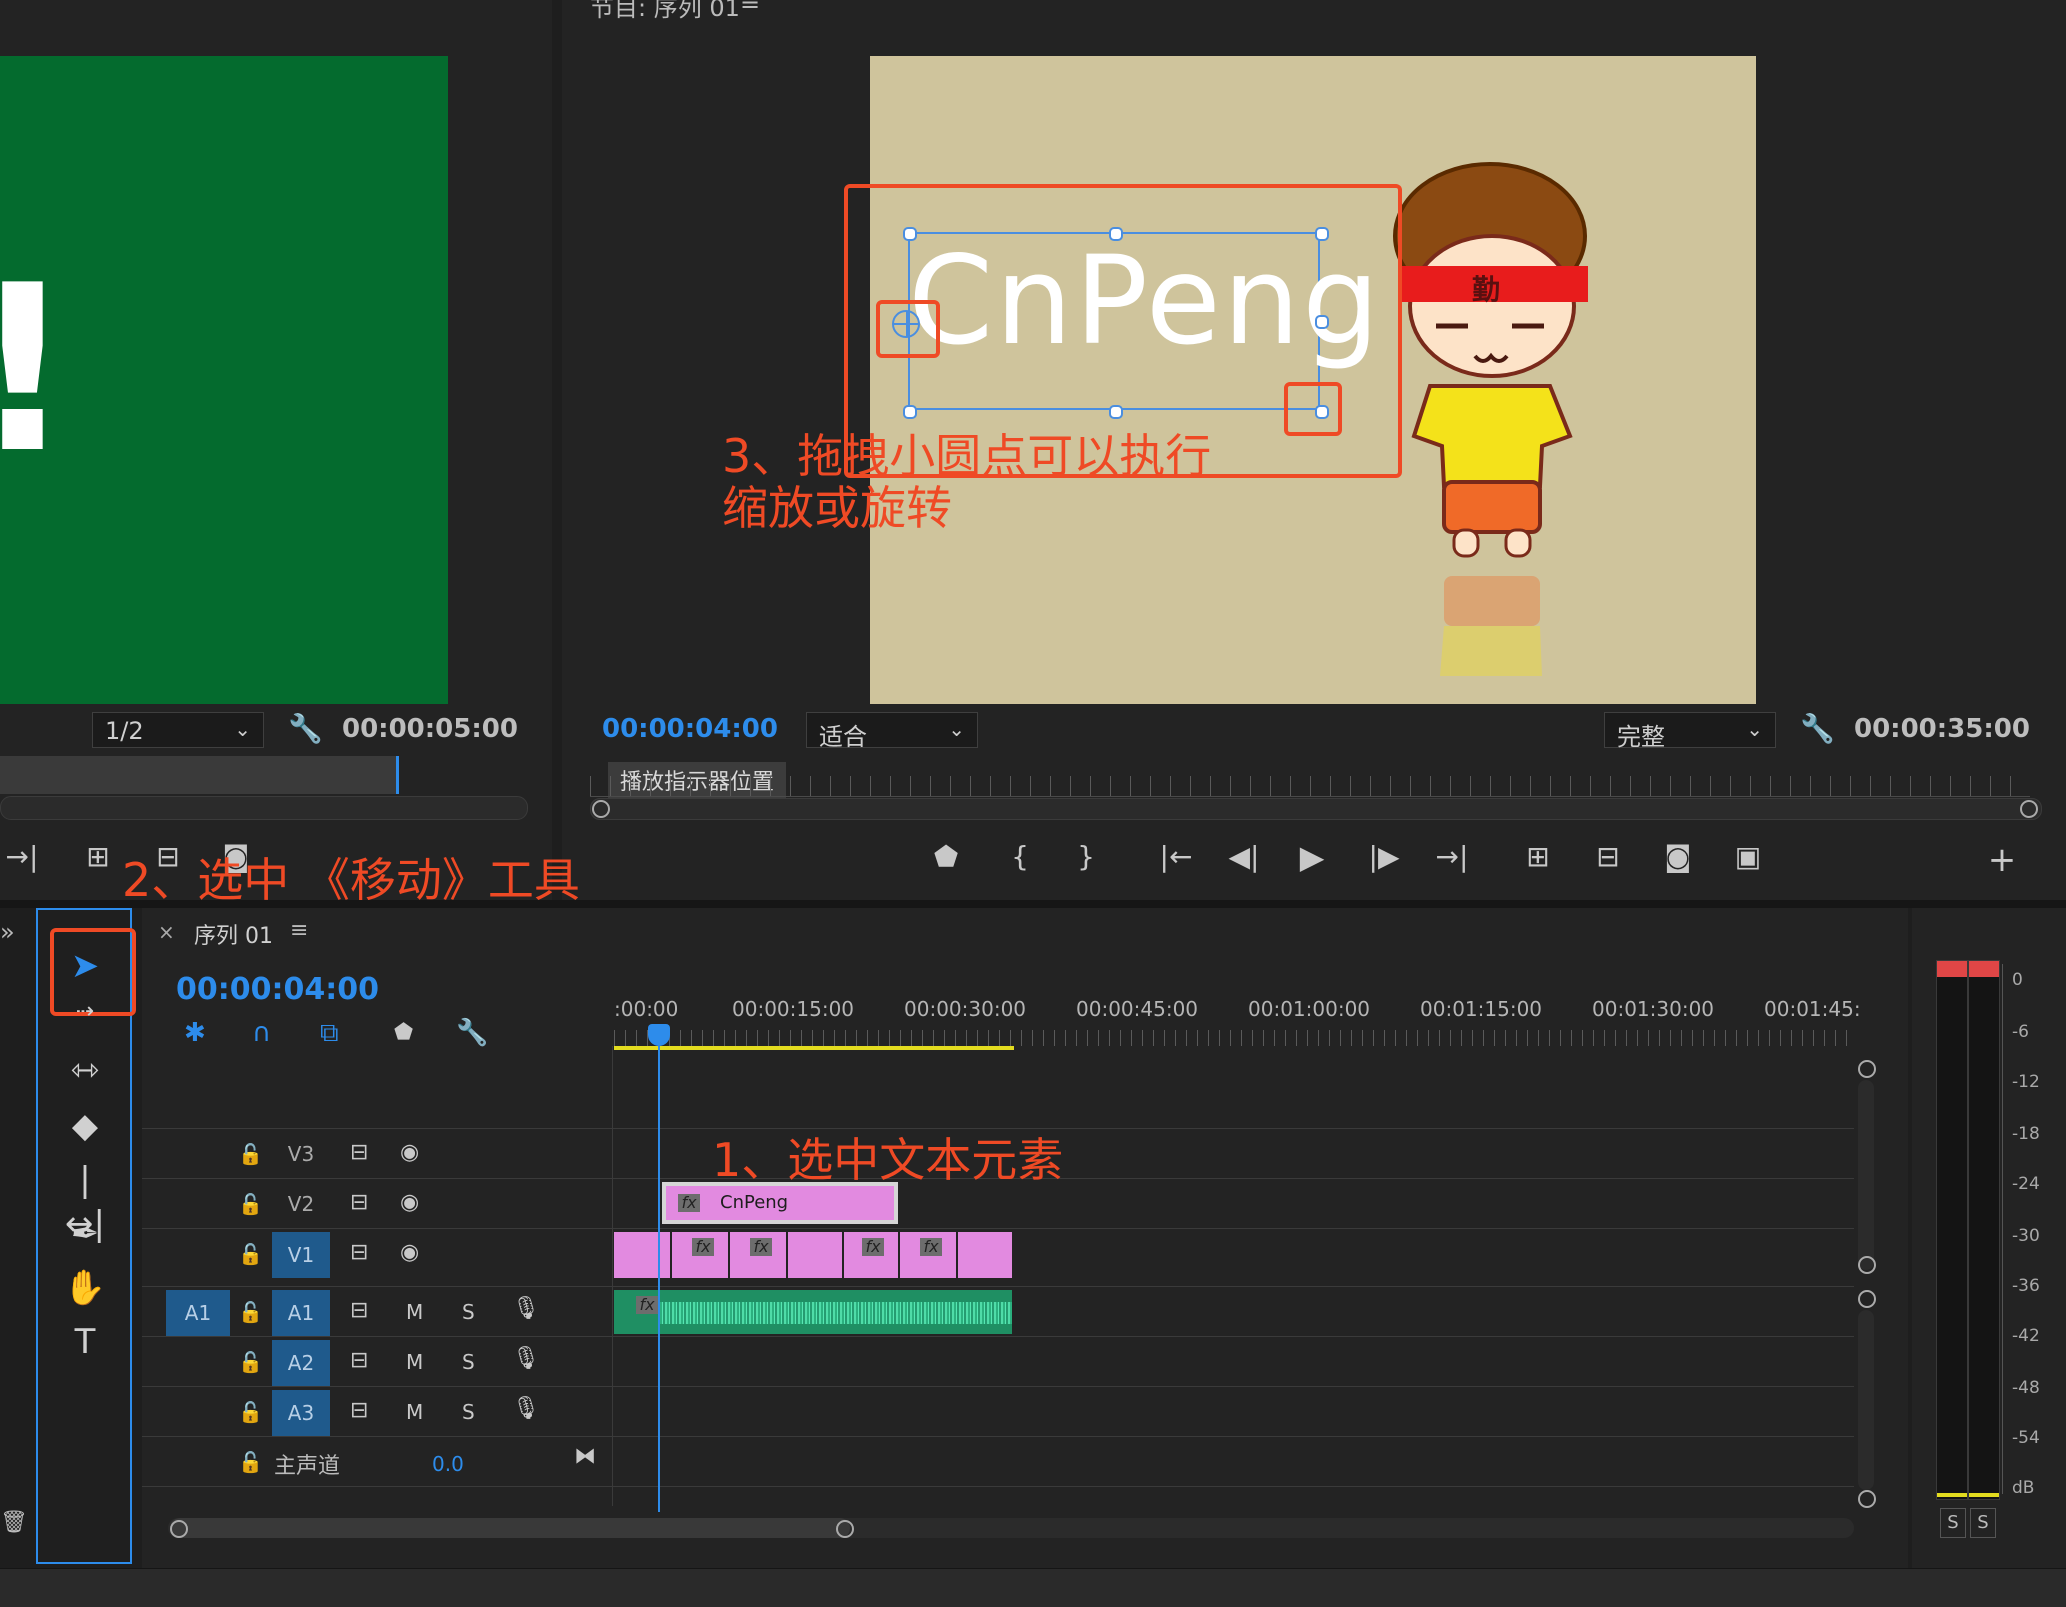 This screenshot has width=2066, height=1607. I want to click on track-name-v1: V1, so click(301, 1255).